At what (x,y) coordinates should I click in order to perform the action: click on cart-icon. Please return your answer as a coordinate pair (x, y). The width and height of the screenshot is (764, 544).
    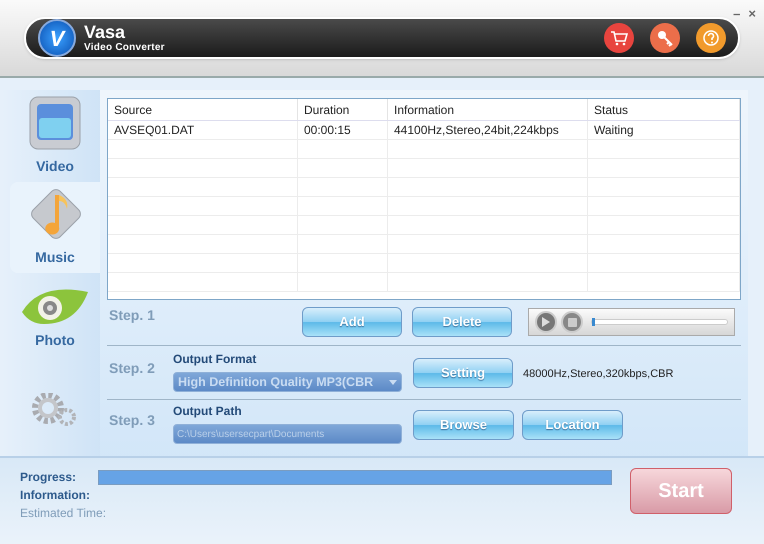
    Looking at the image, I should click on (619, 38).